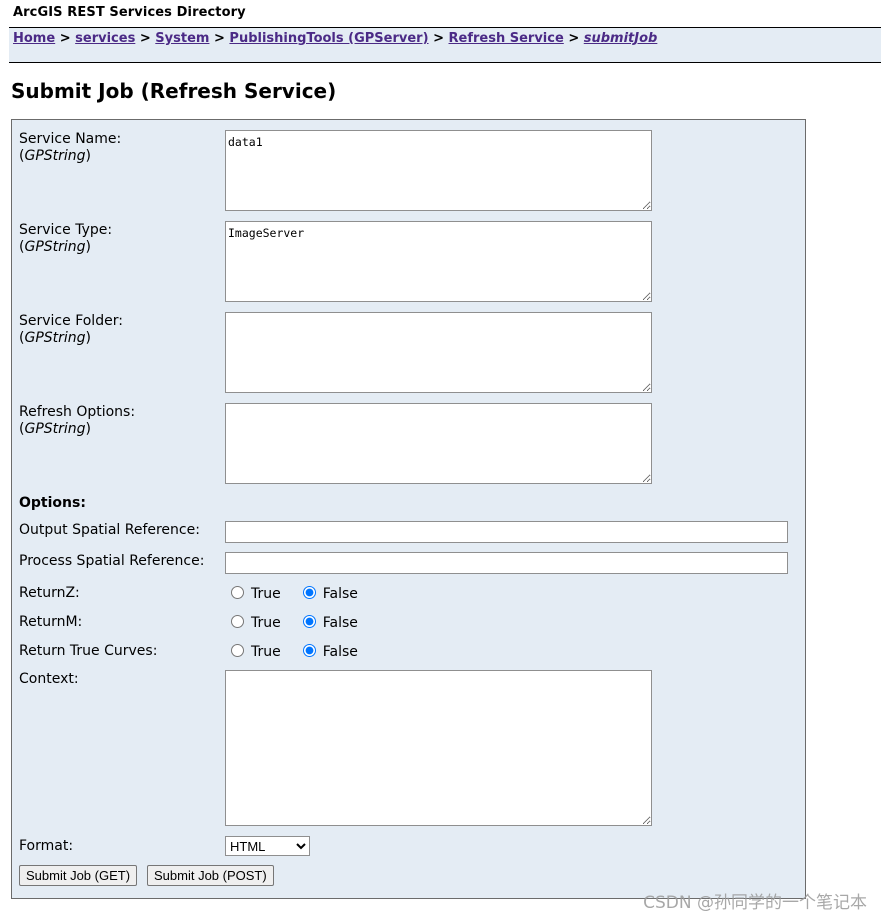 Image resolution: width=881 pixels, height=919 pixels. I want to click on breadcrumb-system-link: System, so click(182, 38).